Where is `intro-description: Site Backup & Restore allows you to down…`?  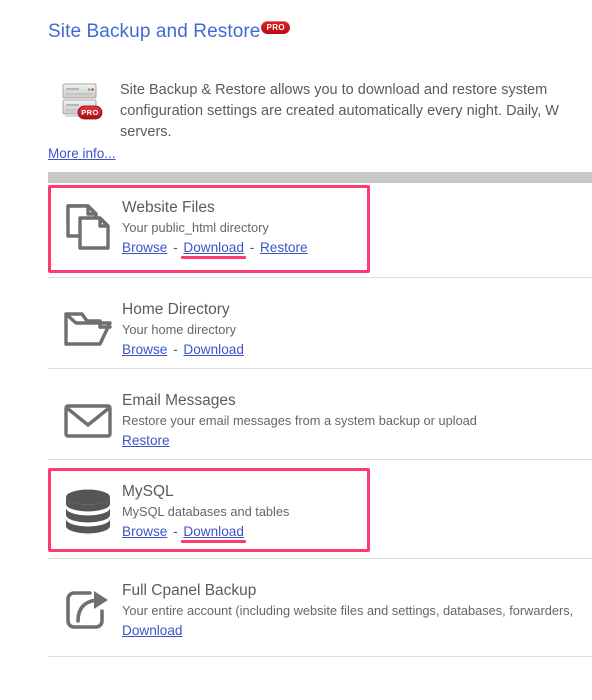 intro-description: Site Backup & Restore allows you to down… is located at coordinates (339, 111).